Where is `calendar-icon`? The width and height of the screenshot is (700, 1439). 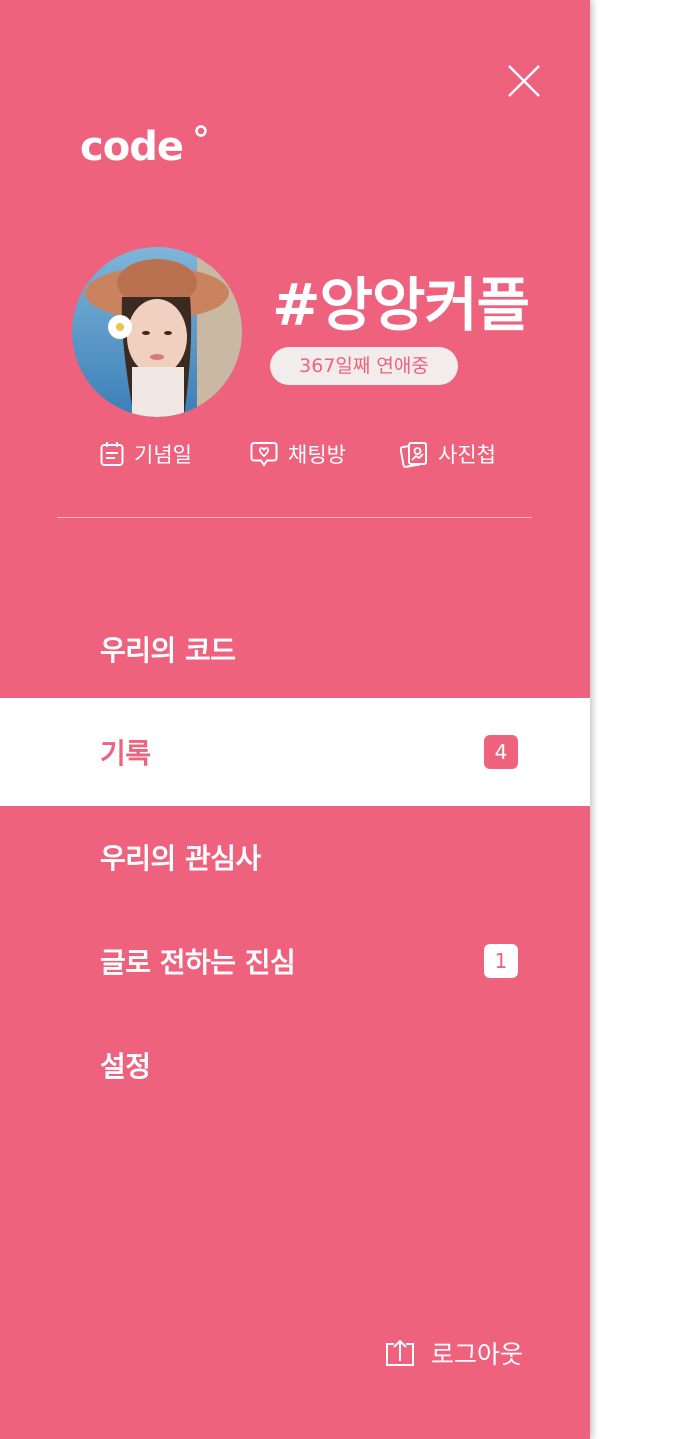
calendar-icon is located at coordinates (112, 454).